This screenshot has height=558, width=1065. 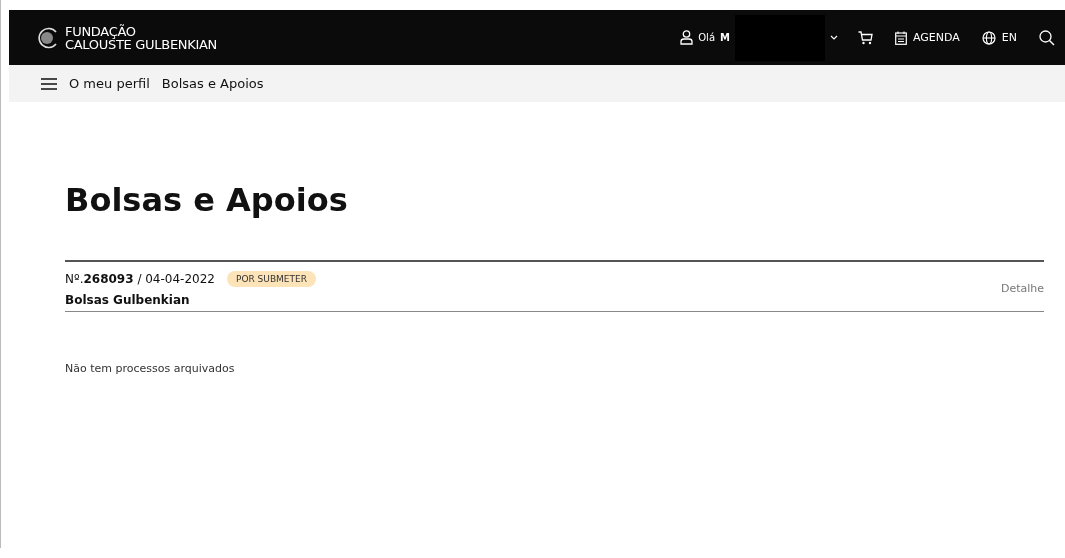 I want to click on language-selector: EN, so click(x=999, y=37).